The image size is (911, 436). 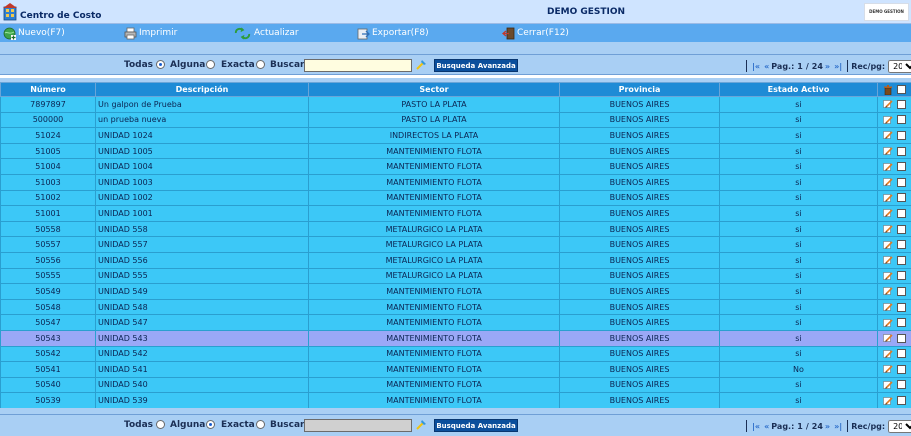 What do you see at coordinates (202, 89) in the screenshot?
I see `col-header-descripcion: Descripción` at bounding box center [202, 89].